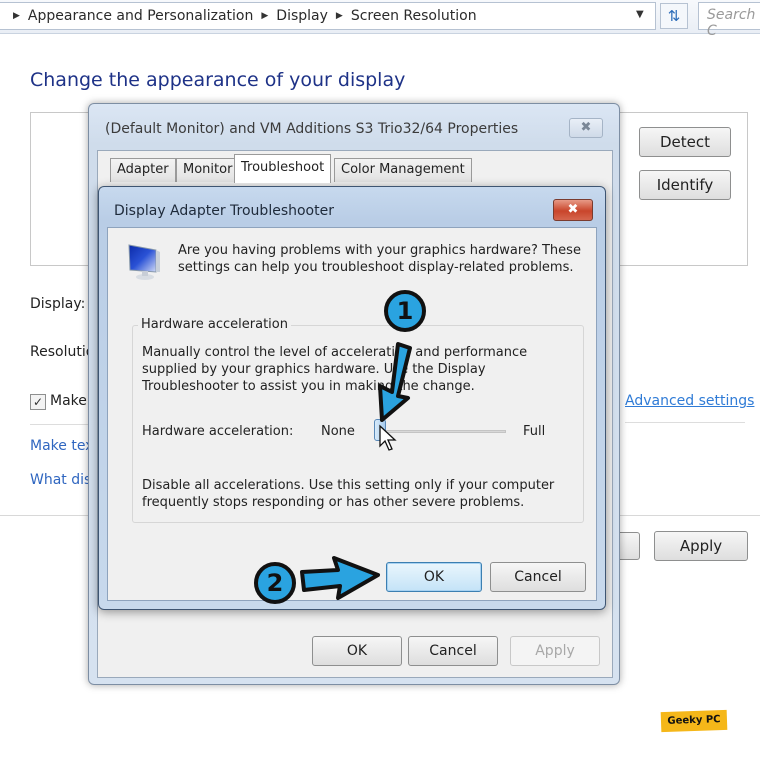 This screenshot has width=760, height=760. Describe the element at coordinates (405, 311) in the screenshot. I see `step-1-badge: 1` at that location.